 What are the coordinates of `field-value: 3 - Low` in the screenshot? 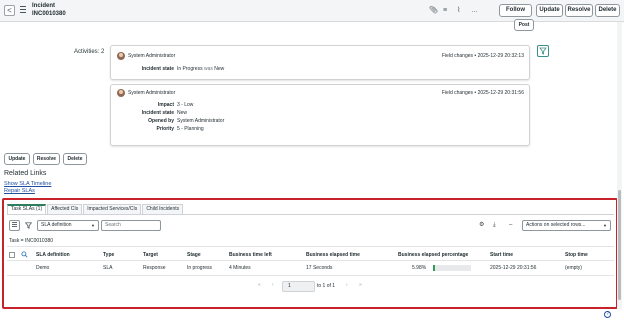 It's located at (185, 105).